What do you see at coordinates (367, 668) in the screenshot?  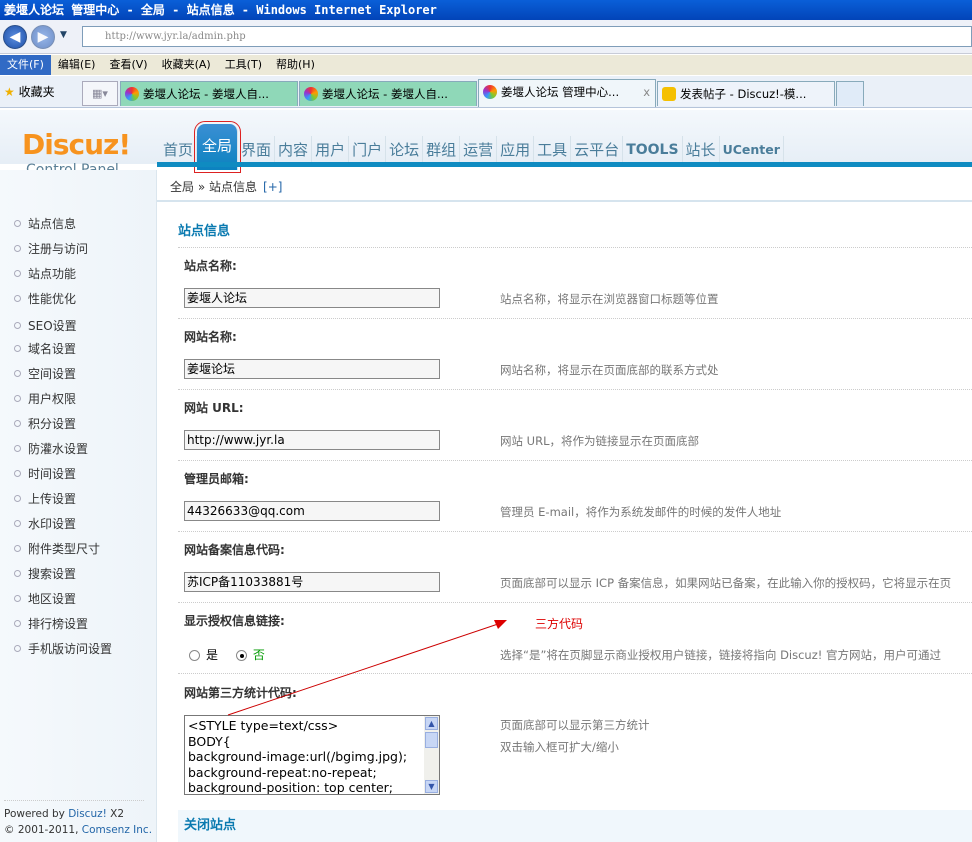 I see `annotation-arrow` at bounding box center [367, 668].